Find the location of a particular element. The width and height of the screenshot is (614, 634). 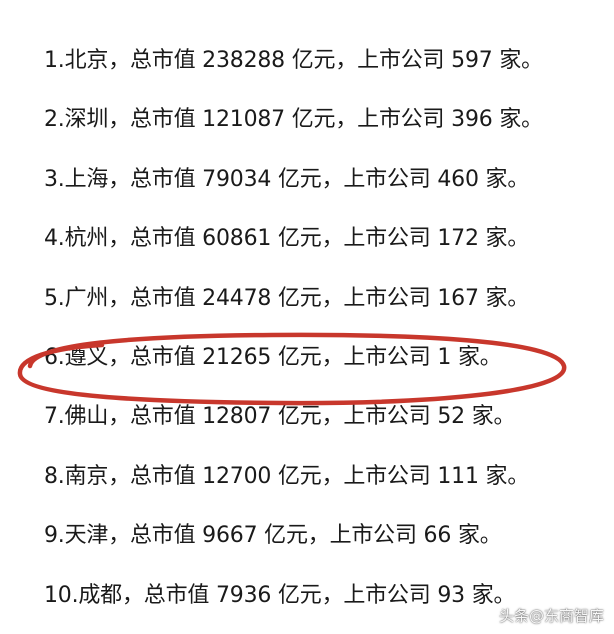

list-item: 2.深圳，总市值 121087 亿元，上市公司 396 家。 is located at coordinates (293, 120).